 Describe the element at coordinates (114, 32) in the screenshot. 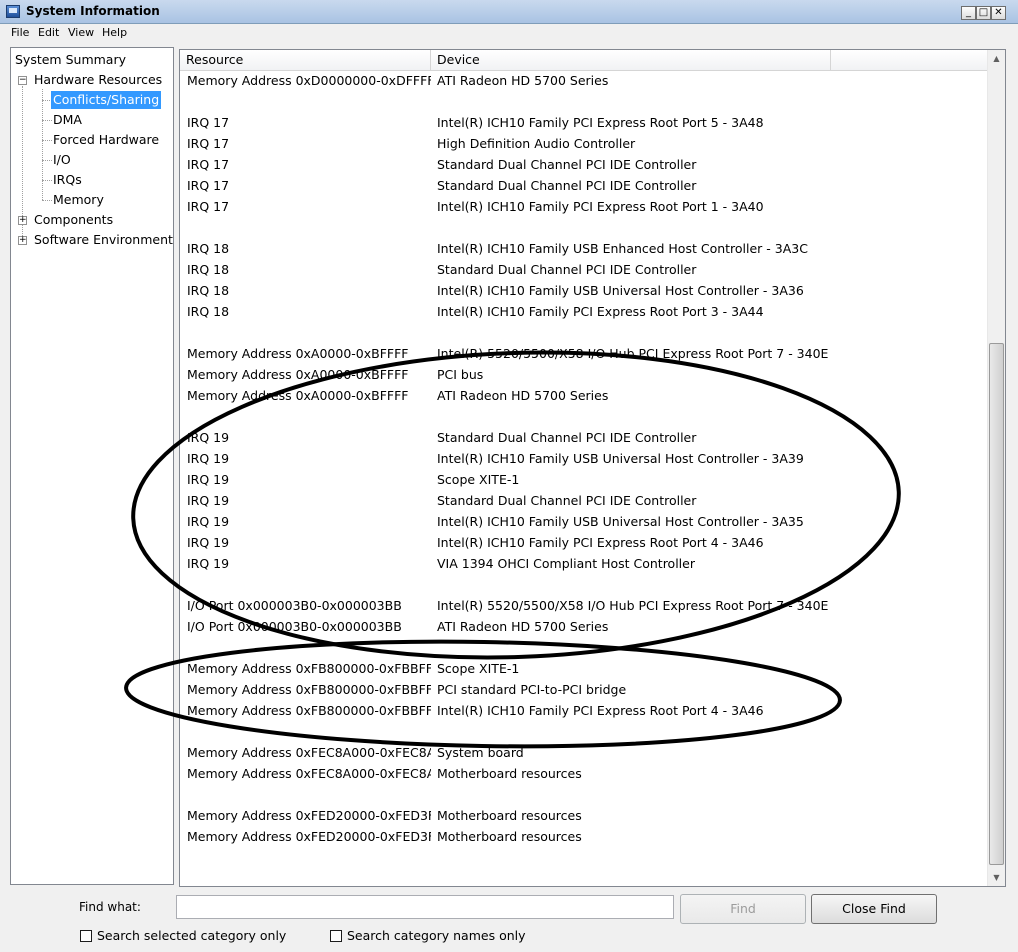

I see `menu-help: Help` at that location.